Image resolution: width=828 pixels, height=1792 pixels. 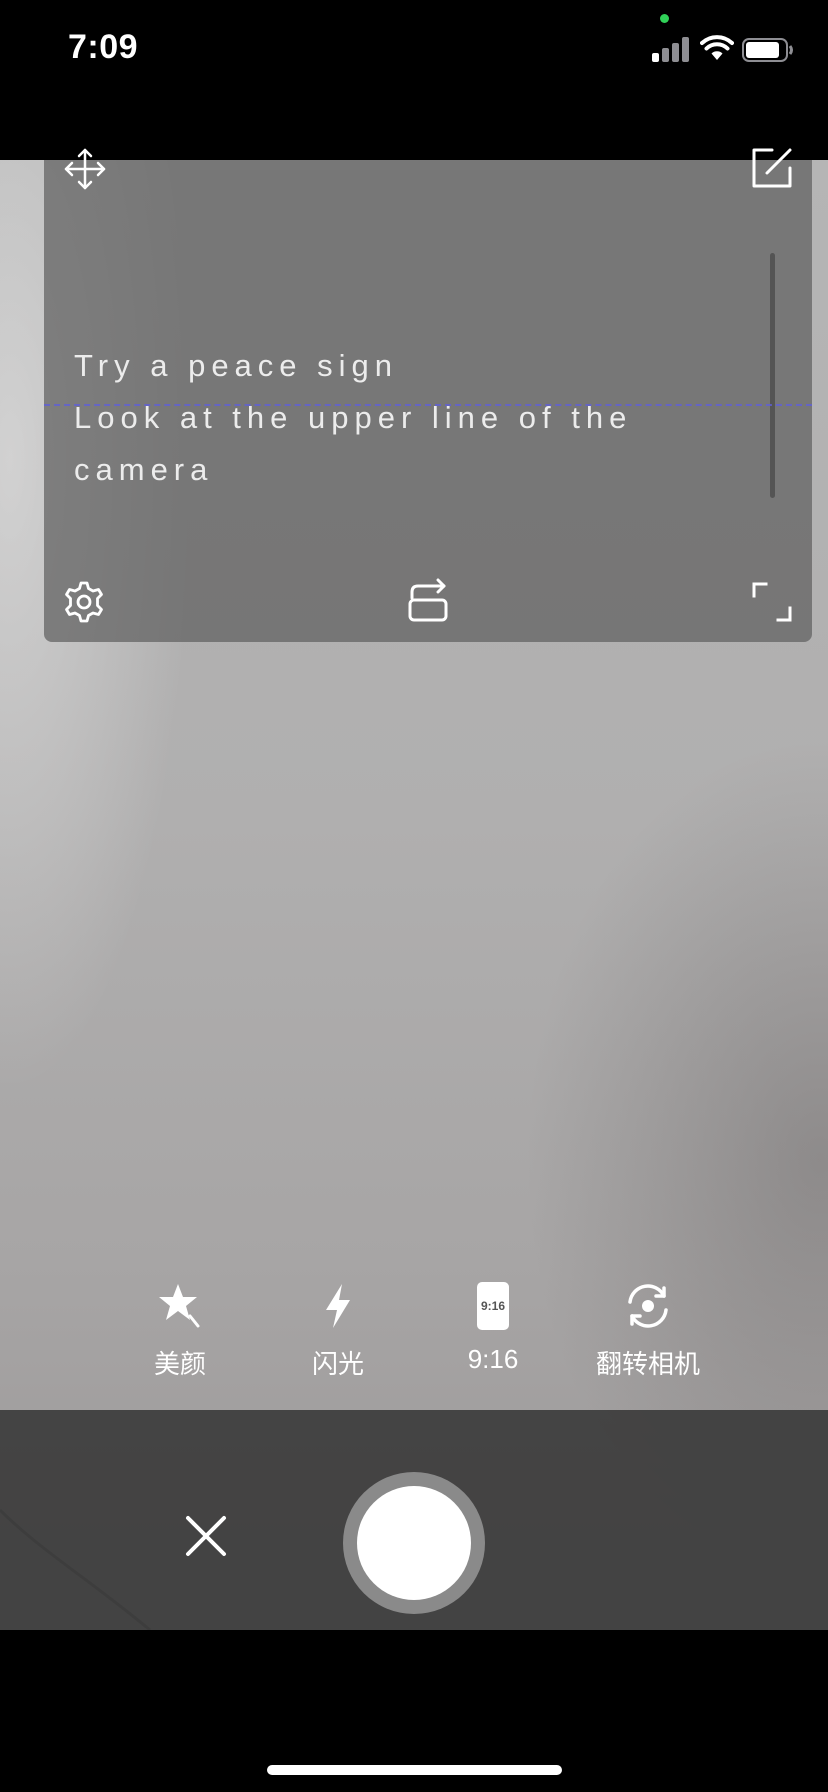 I want to click on eye-line-guide, so click(x=428, y=405).